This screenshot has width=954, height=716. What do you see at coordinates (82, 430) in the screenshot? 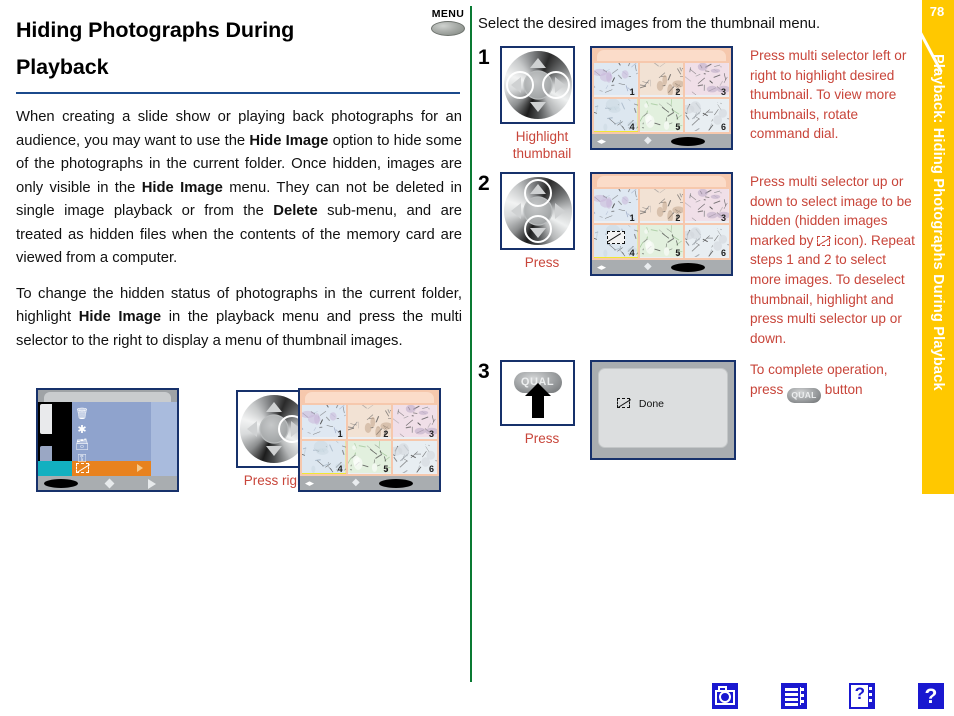
I see `slideshow-icon: ✱` at bounding box center [82, 430].